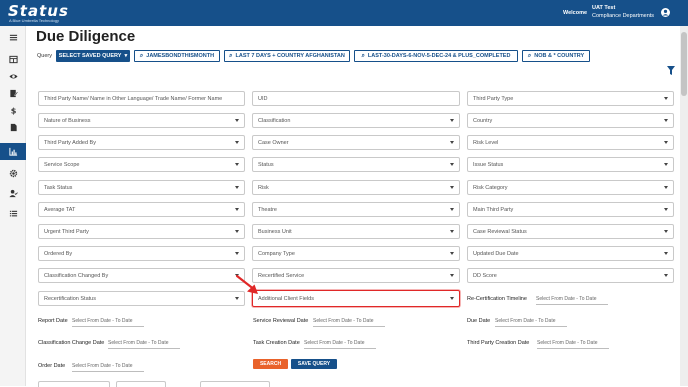  I want to click on recertified-service-select: Recertified Service, so click(356, 275).